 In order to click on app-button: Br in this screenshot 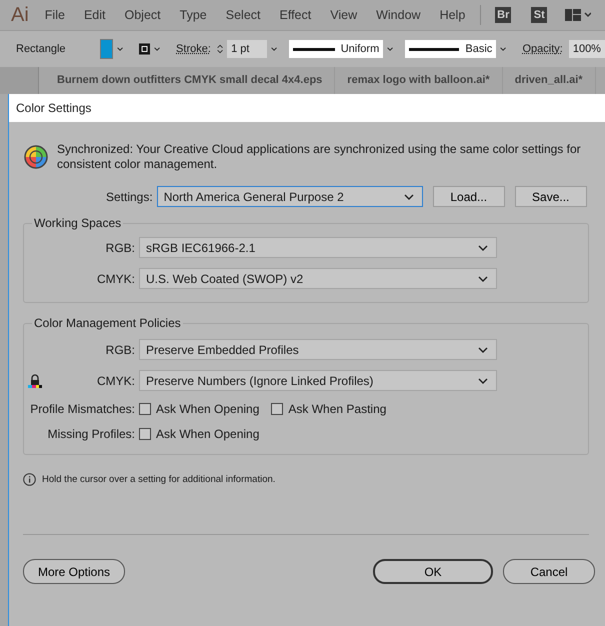, I will do `click(503, 15)`.